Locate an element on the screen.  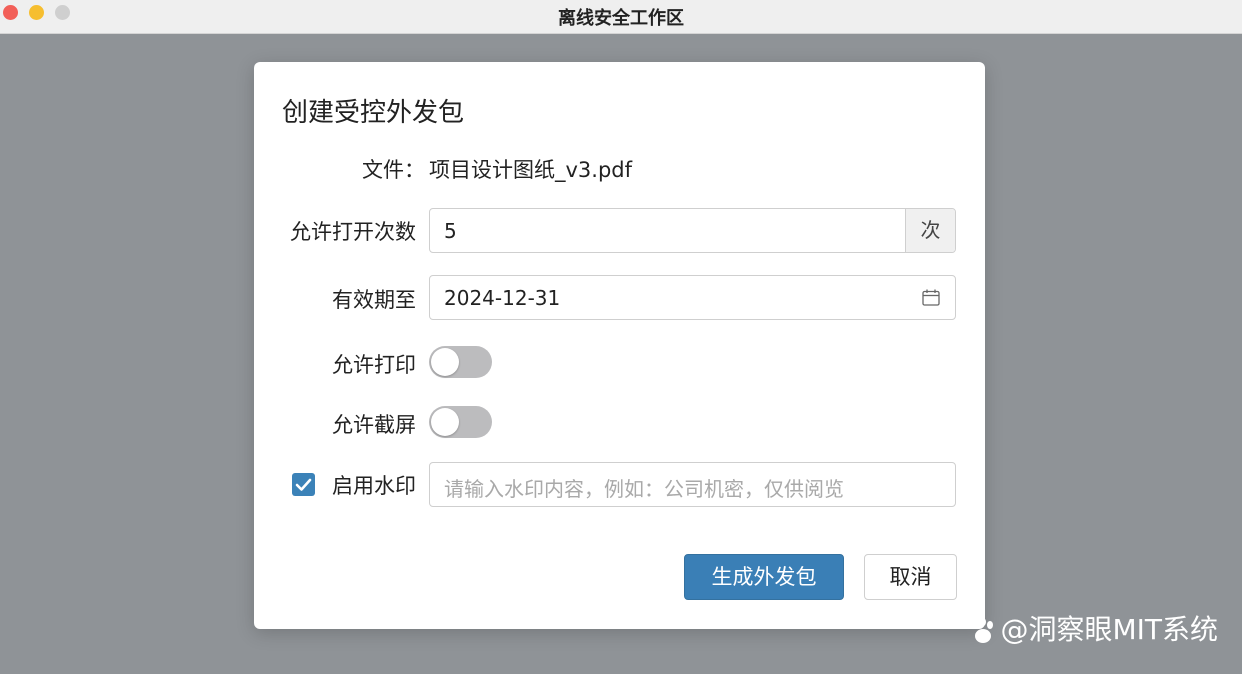
enable-watermark-label: 启用水印 is located at coordinates (374, 486).